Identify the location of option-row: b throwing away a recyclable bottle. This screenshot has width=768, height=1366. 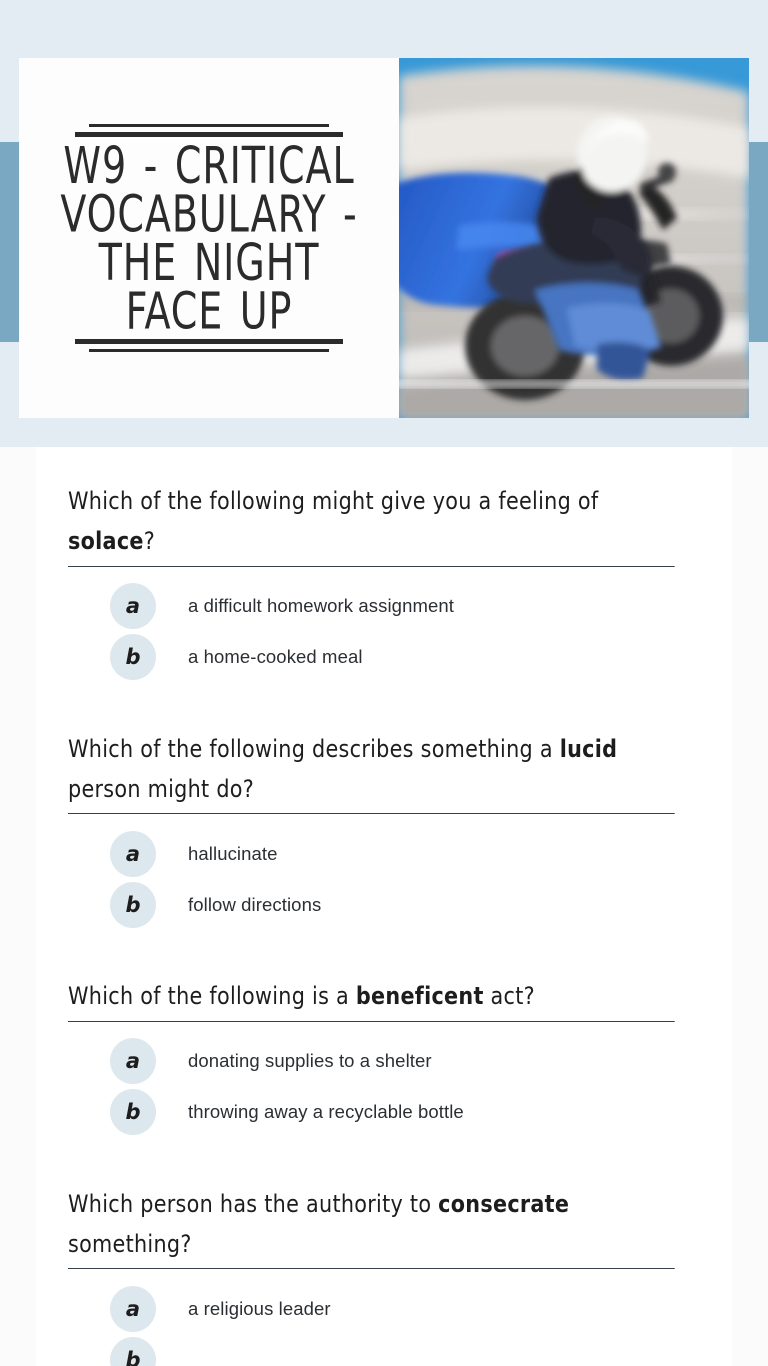
(384, 1112).